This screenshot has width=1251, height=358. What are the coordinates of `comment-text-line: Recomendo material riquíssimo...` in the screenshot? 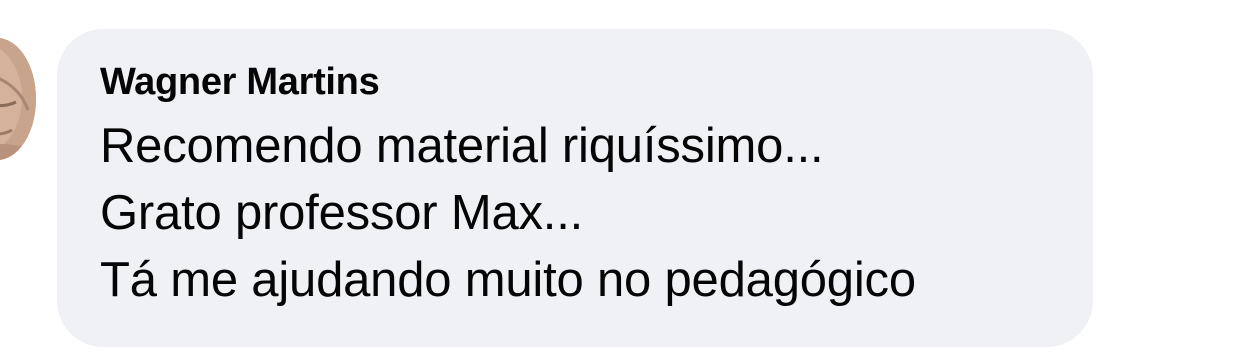 It's located at (462, 146).